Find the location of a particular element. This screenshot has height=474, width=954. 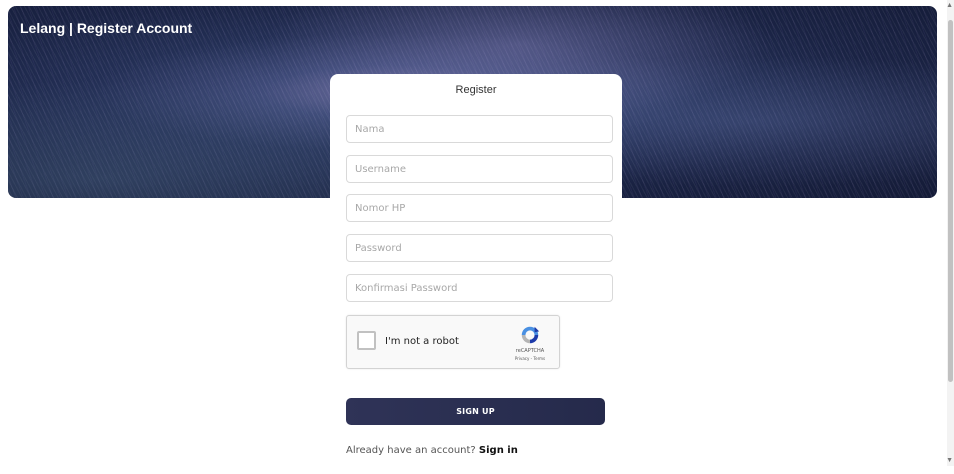

recaptcha-privacy-link: Privacy is located at coordinates (522, 358).